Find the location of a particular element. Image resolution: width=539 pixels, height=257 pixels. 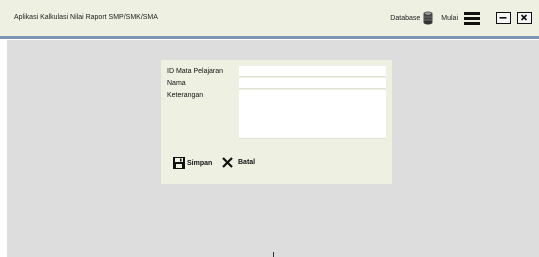

top-toolbar: Database Mulai is located at coordinates (461, 18).